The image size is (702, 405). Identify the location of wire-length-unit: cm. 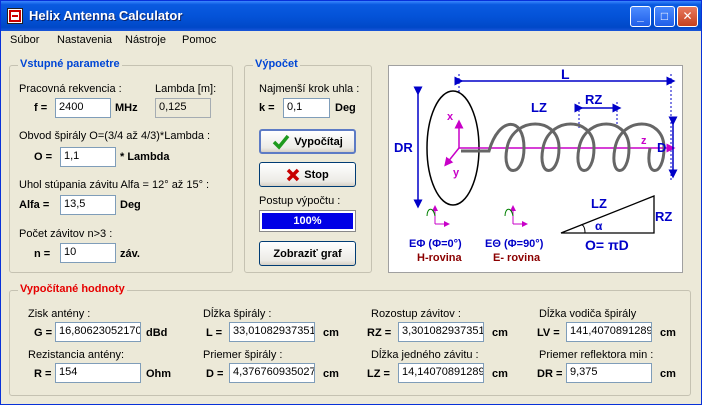
(668, 333).